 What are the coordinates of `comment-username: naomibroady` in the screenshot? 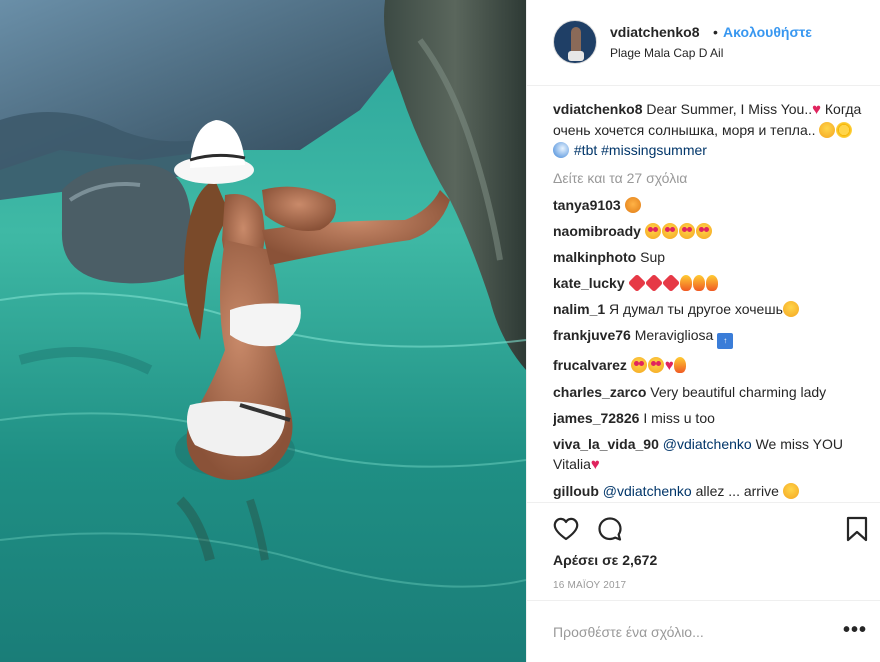 It's located at (597, 231).